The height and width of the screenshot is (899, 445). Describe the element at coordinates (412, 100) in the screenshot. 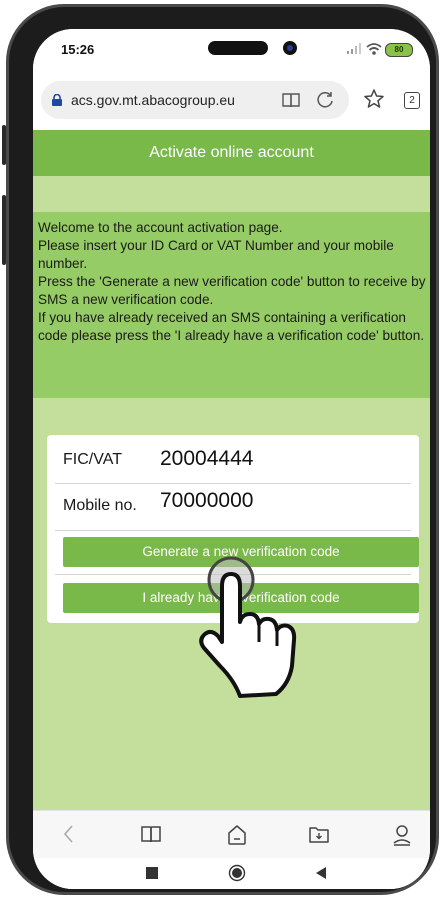

I see `tabs-count-button: 2` at that location.